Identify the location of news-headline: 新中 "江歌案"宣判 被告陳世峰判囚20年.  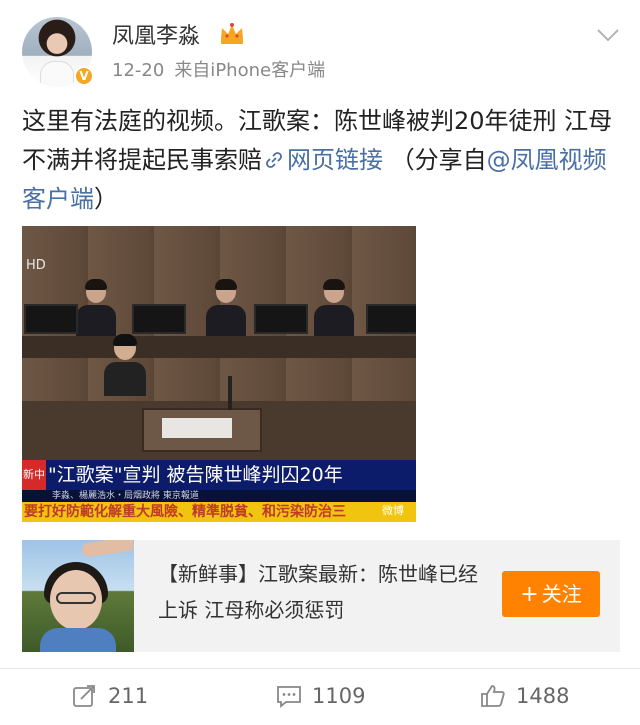
(219, 475).